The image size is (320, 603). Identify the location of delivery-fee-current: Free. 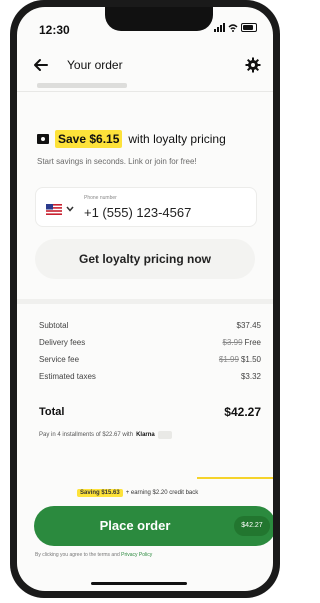
(252, 342).